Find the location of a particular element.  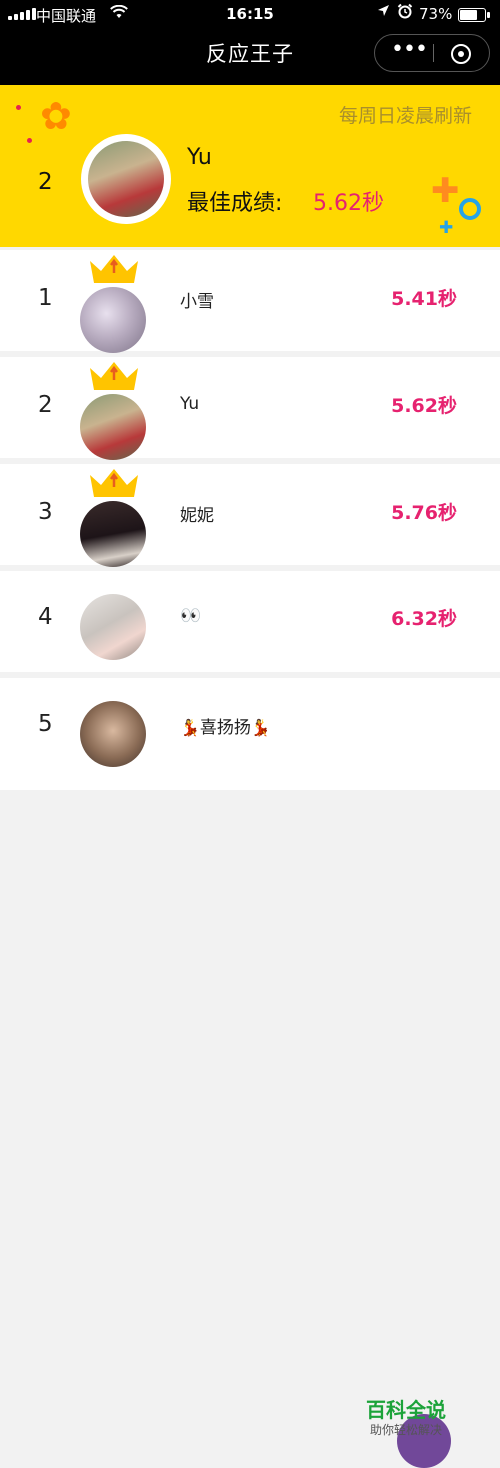

leaderboard-row: 2 Yu 5.62秒 is located at coordinates (250, 408).